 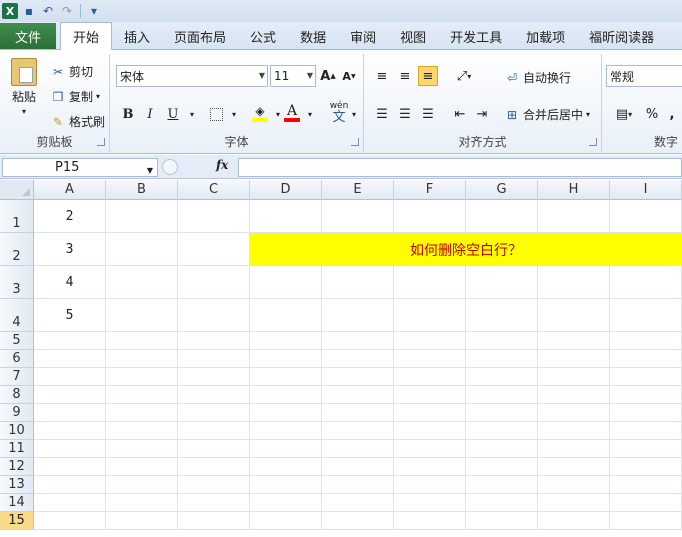 What do you see at coordinates (292, 113) in the screenshot?
I see `font-color-button: A` at bounding box center [292, 113].